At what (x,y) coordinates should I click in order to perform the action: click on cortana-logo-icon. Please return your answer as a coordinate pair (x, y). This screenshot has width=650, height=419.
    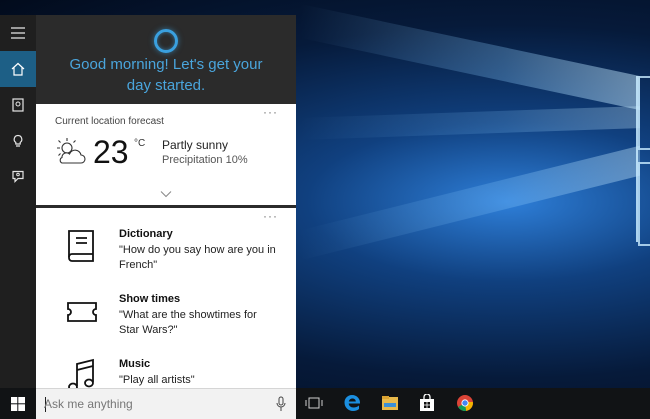
    Looking at the image, I should click on (166, 41).